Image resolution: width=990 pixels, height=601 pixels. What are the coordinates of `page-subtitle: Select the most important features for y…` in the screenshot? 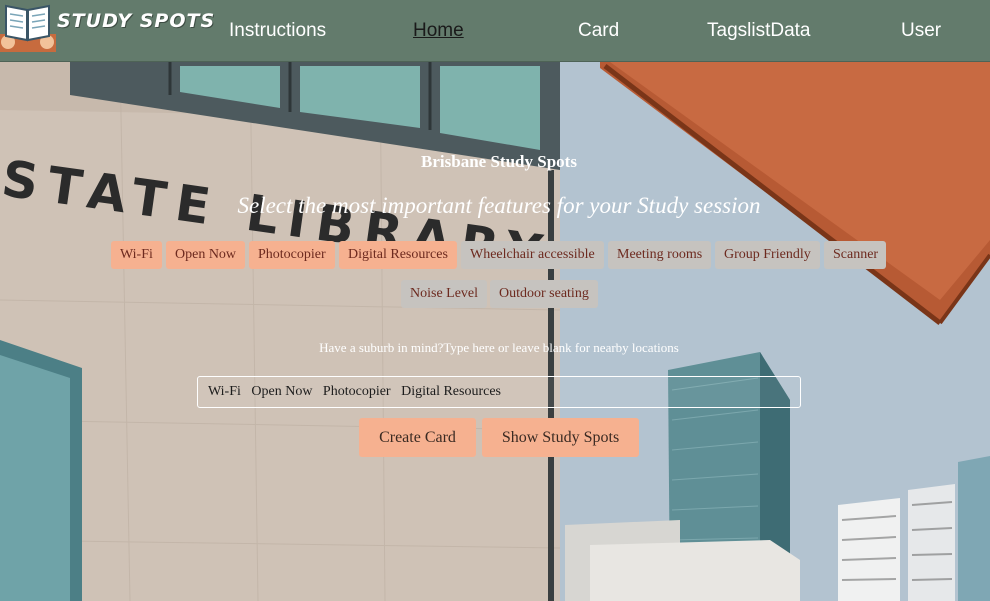 It's located at (499, 205).